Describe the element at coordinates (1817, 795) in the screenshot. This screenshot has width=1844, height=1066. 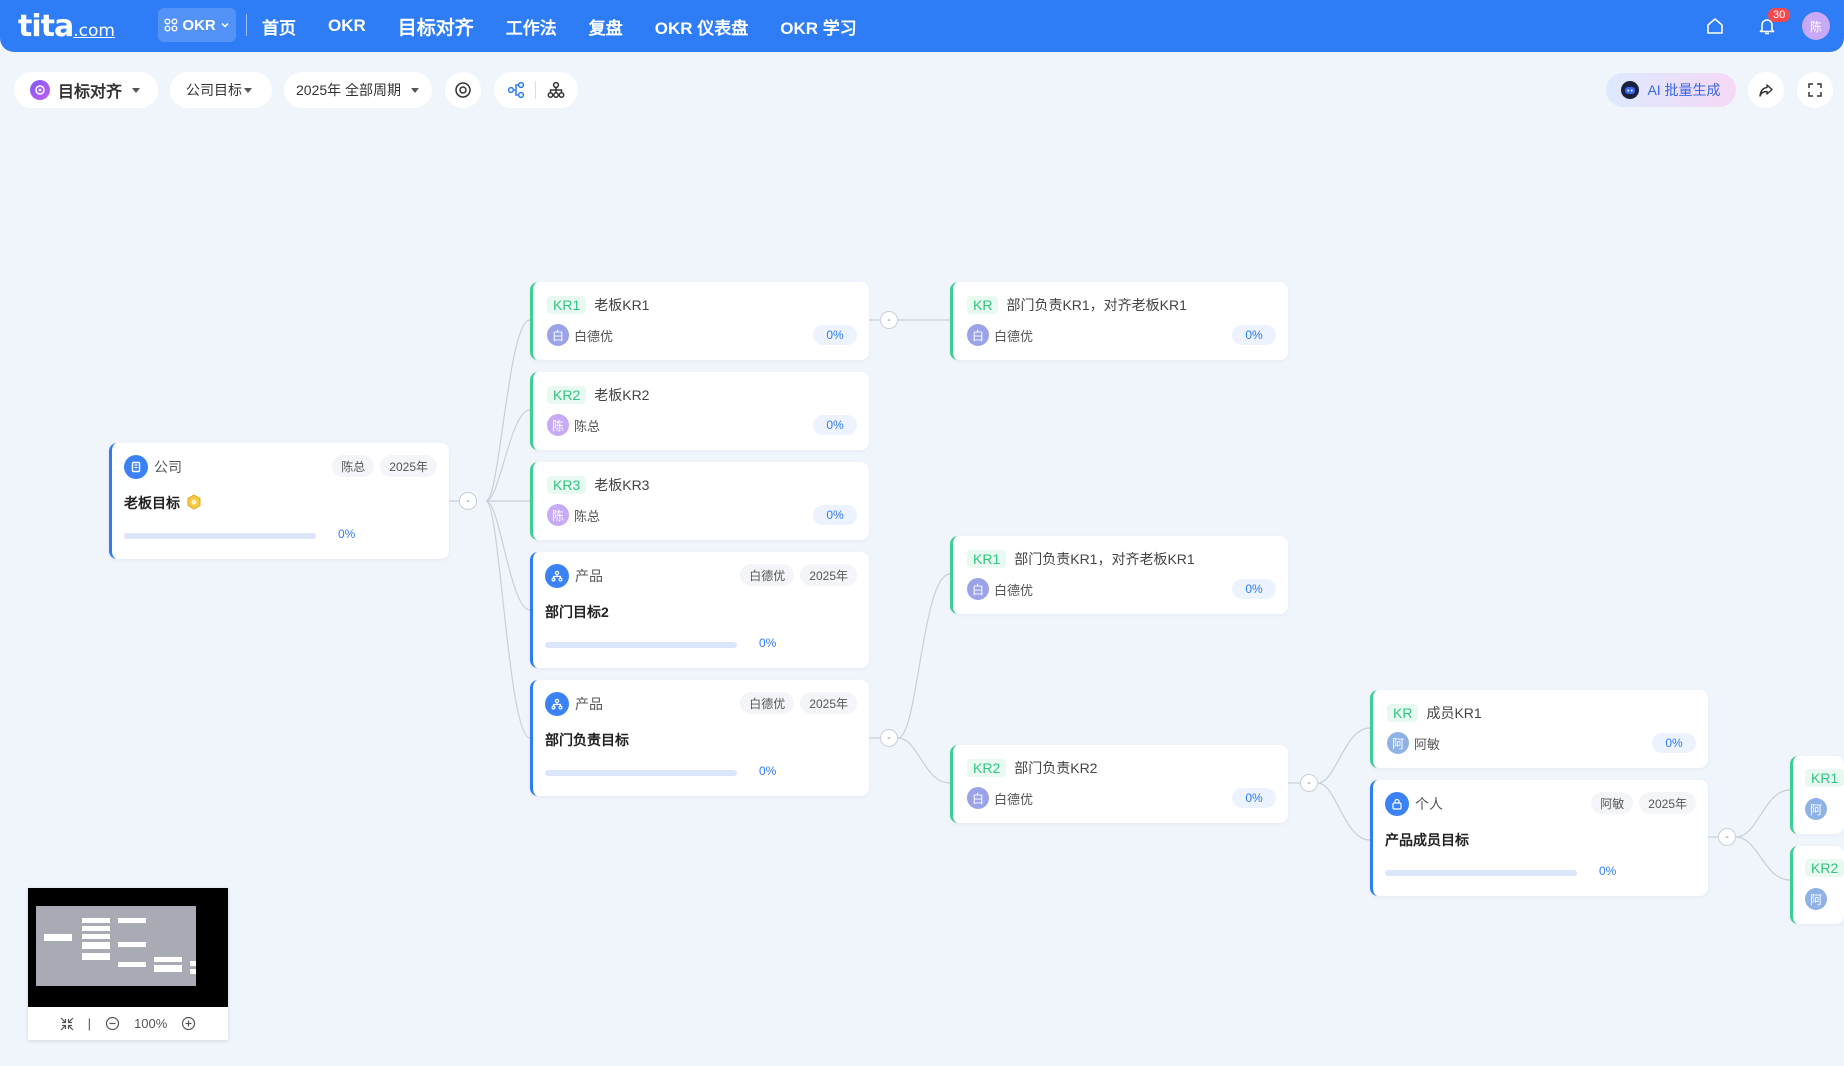
I see `kr-card-member-sub-kr1: KR1 阿` at that location.